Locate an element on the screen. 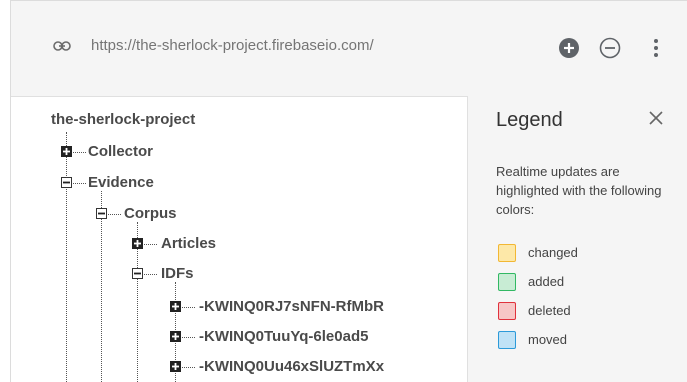  remove-node-button is located at coordinates (610, 48).